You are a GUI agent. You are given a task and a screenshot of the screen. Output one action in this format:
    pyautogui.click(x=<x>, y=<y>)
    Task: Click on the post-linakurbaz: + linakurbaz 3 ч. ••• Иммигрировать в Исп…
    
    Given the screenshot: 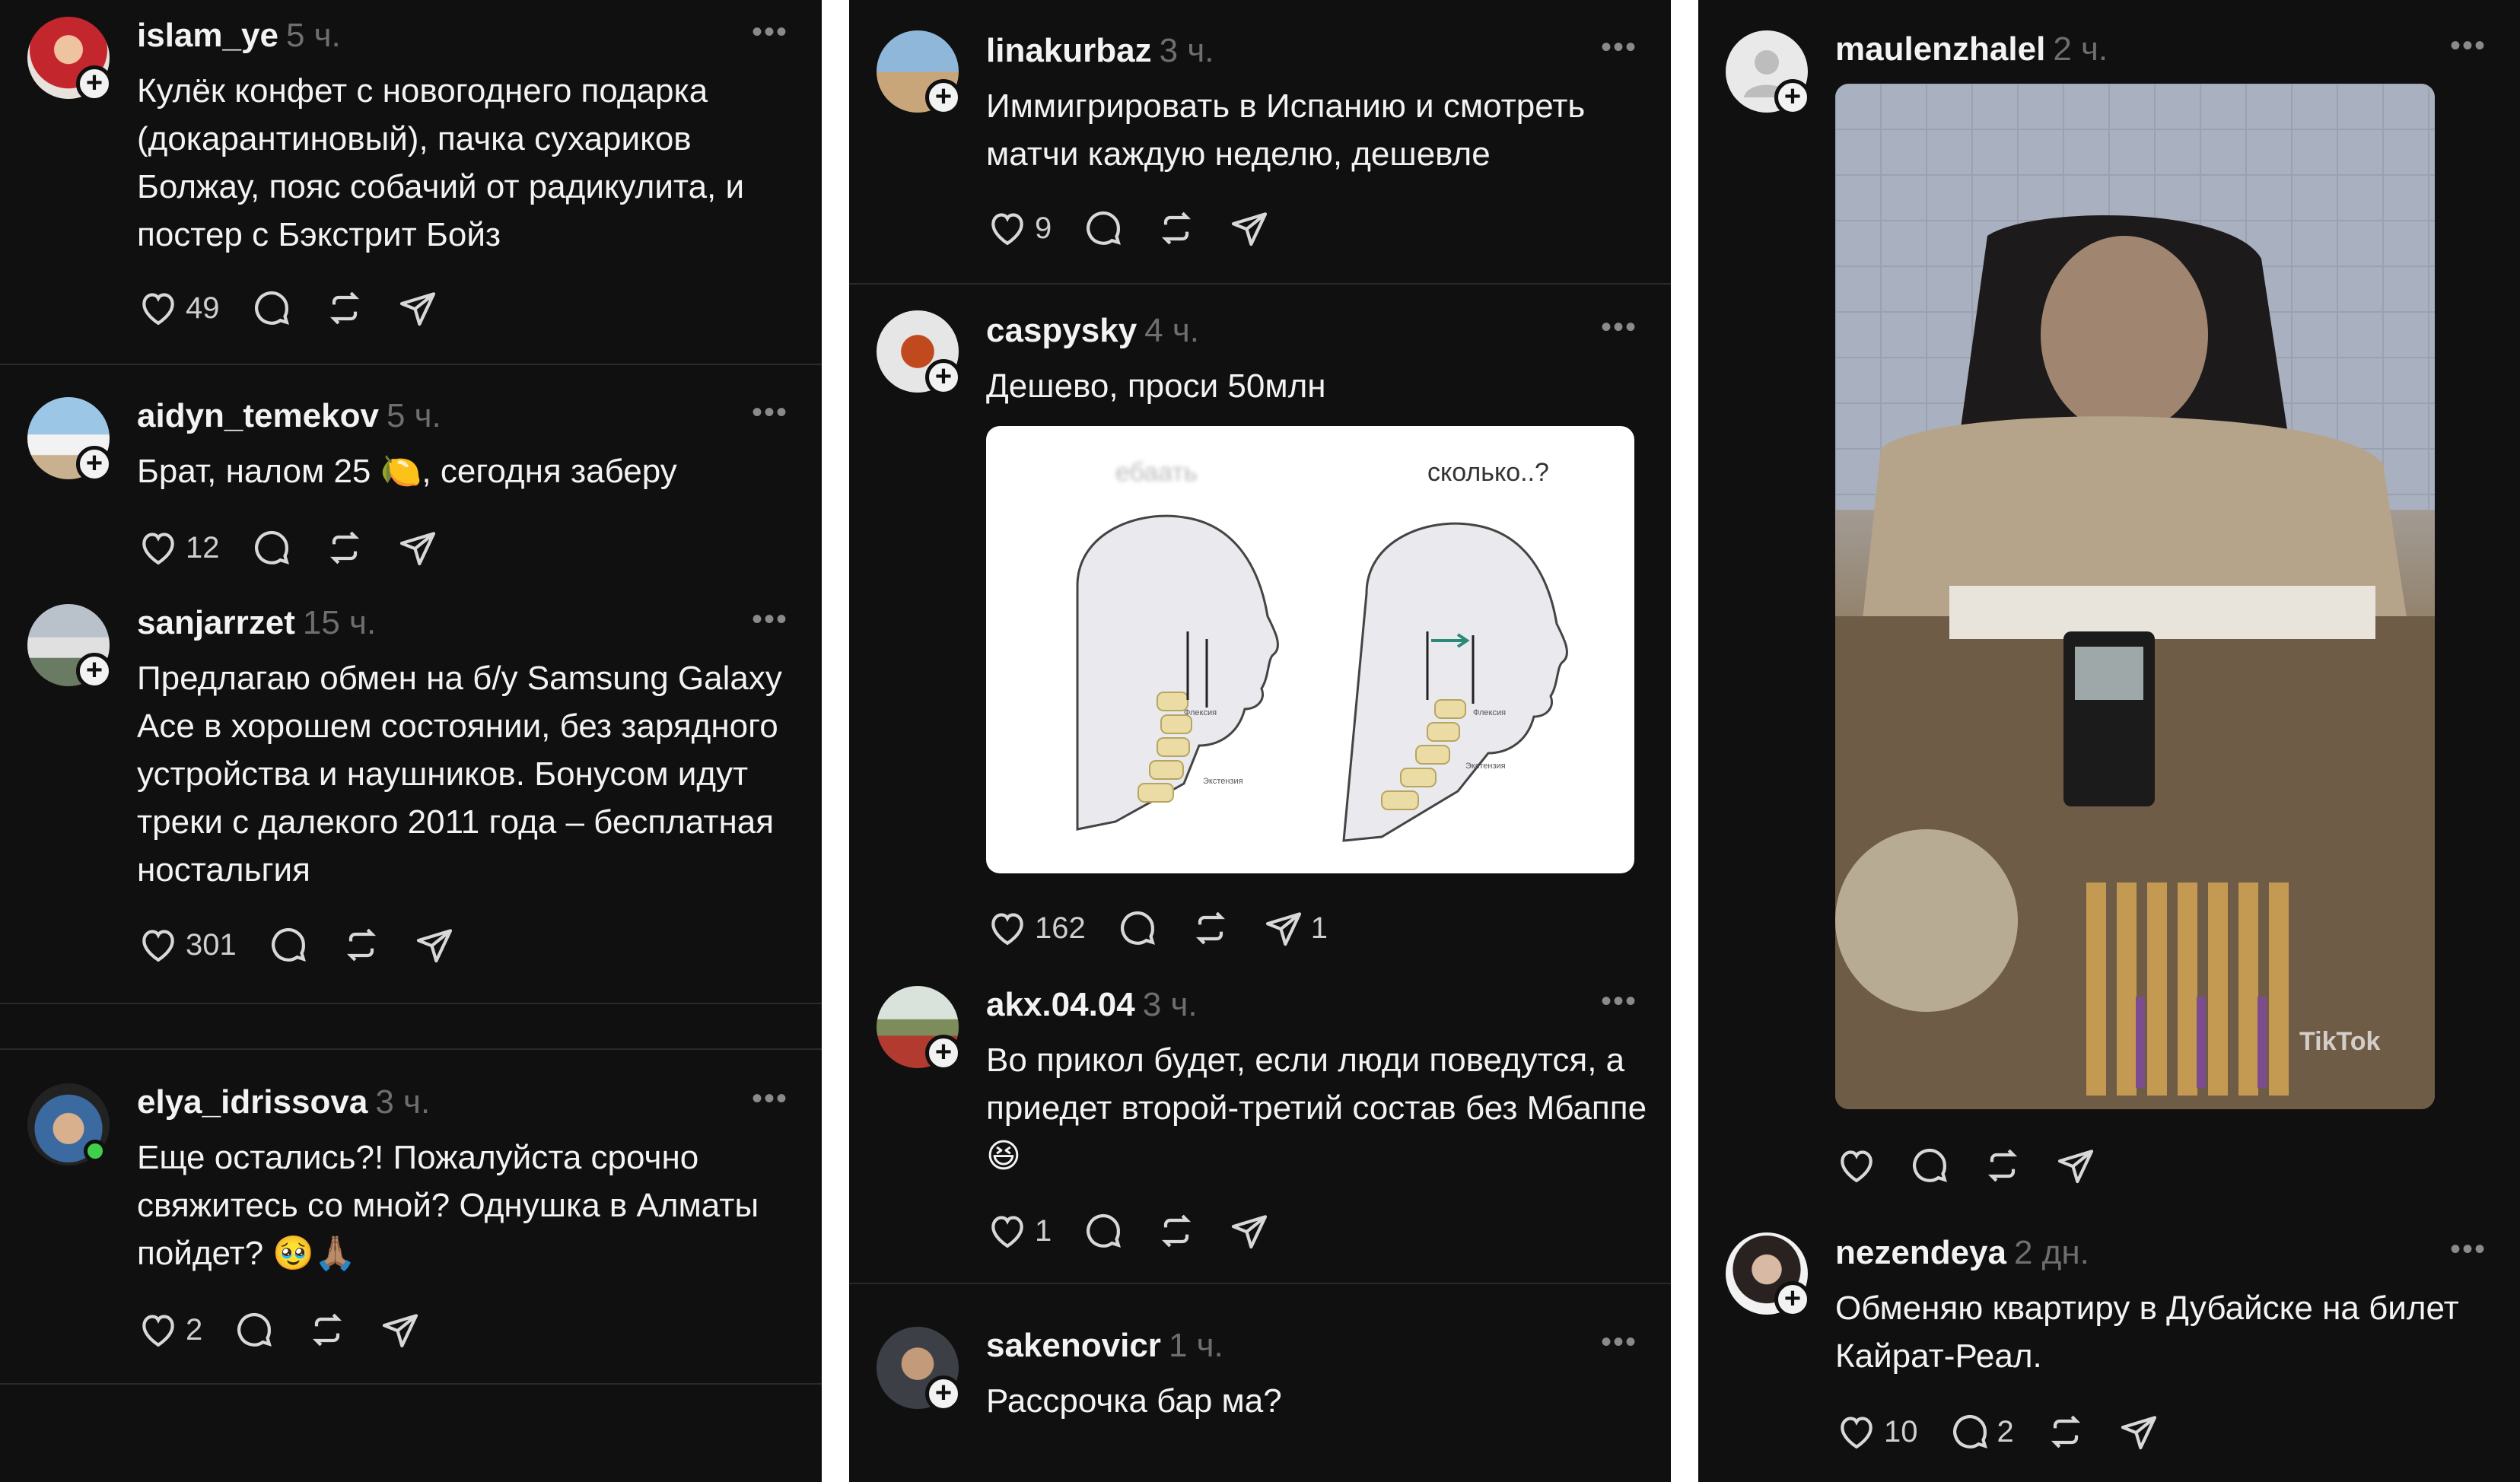 What is the action you would take?
    pyautogui.click(x=1260, y=137)
    